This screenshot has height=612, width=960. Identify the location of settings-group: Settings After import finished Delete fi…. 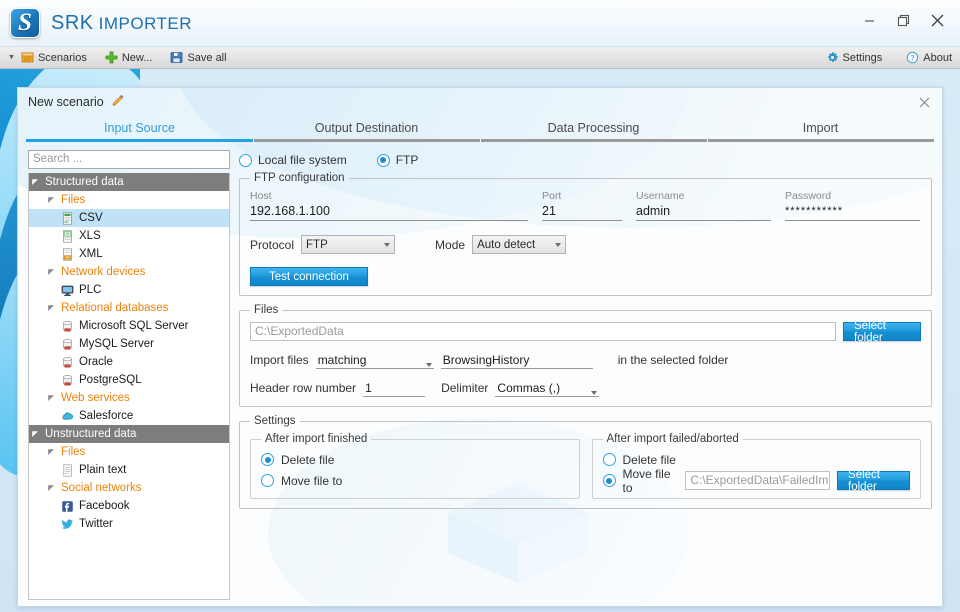
(585, 462).